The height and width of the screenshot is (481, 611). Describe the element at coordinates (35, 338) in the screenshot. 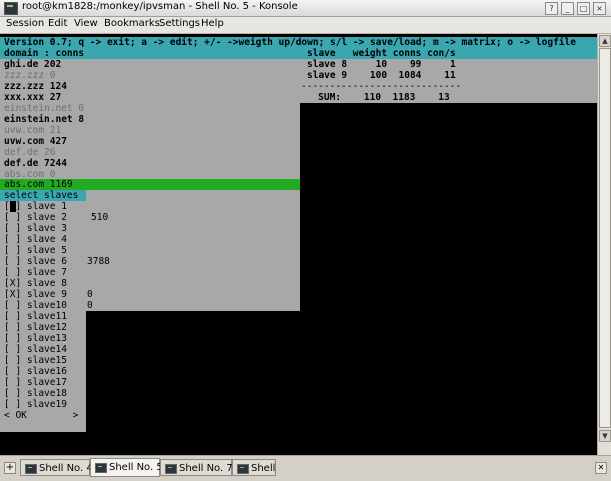

I see `slave-checkbox: [ ] slave13` at that location.